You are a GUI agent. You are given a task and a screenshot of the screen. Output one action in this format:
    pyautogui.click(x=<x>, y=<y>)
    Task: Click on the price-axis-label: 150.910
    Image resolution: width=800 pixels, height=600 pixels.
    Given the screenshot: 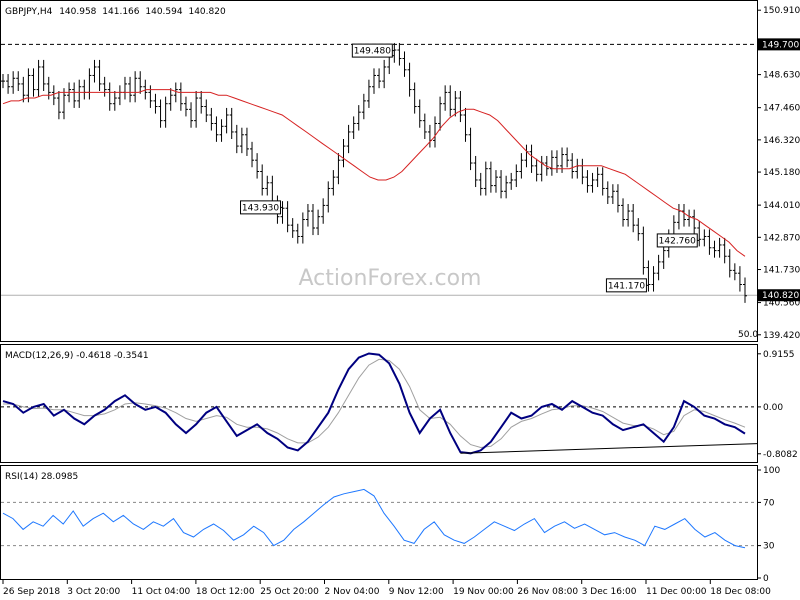 What is the action you would take?
    pyautogui.click(x=781, y=11)
    